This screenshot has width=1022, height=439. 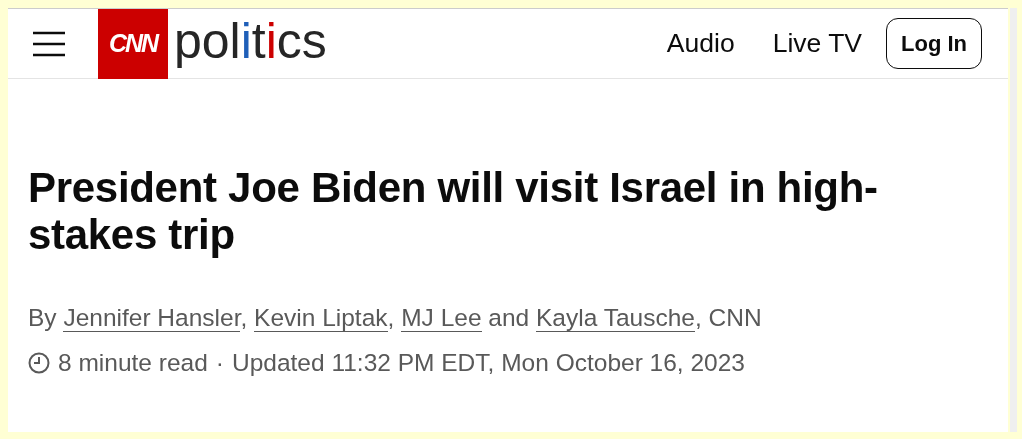 What do you see at coordinates (152, 318) in the screenshot?
I see `author-link: Jennifer Hansler` at bounding box center [152, 318].